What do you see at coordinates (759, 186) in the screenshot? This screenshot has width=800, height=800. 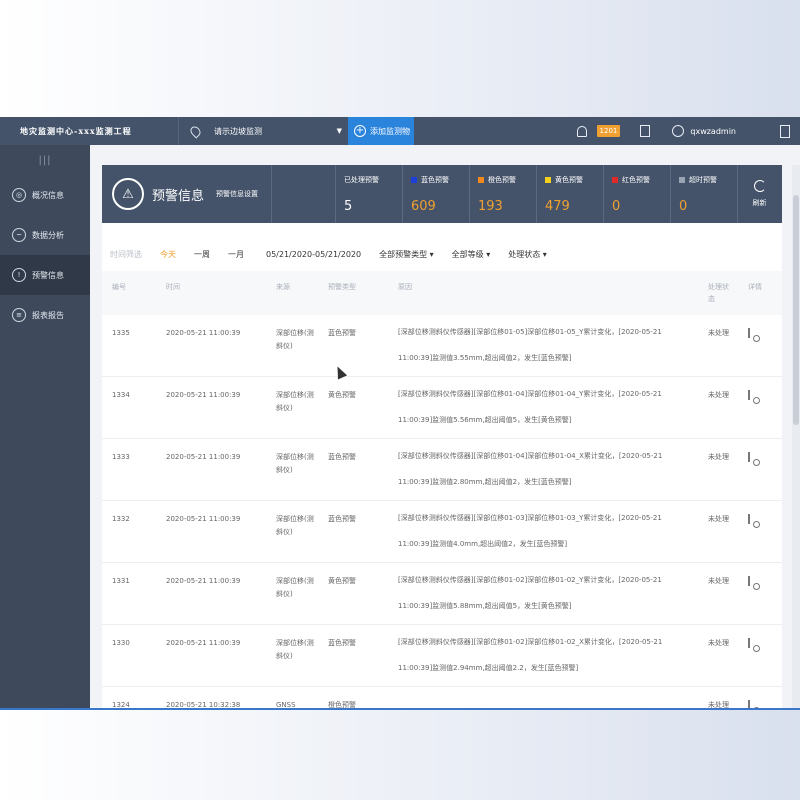 I see `refresh-icon` at bounding box center [759, 186].